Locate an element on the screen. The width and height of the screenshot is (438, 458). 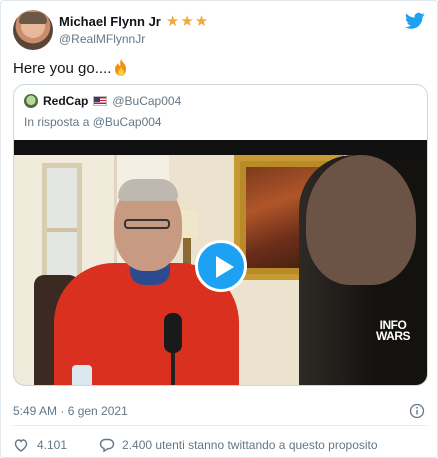
author-handle: @RealMFlynnJr is located at coordinates (102, 39).